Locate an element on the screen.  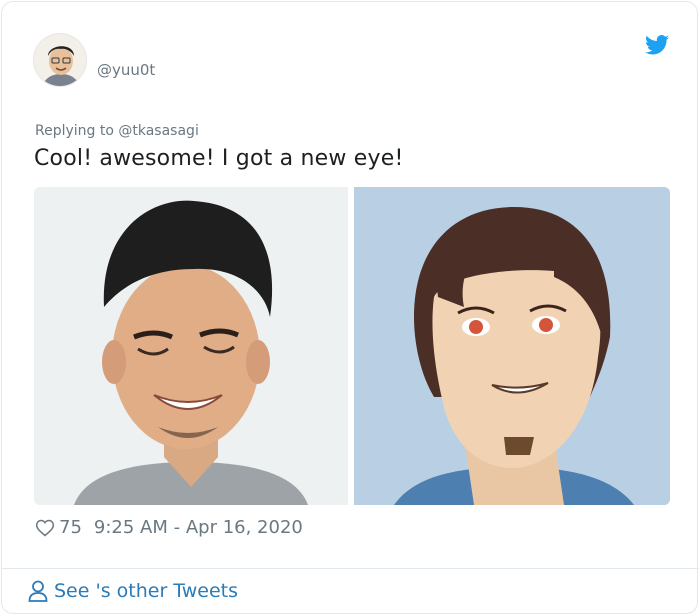
person-icon is located at coordinates (38, 591).